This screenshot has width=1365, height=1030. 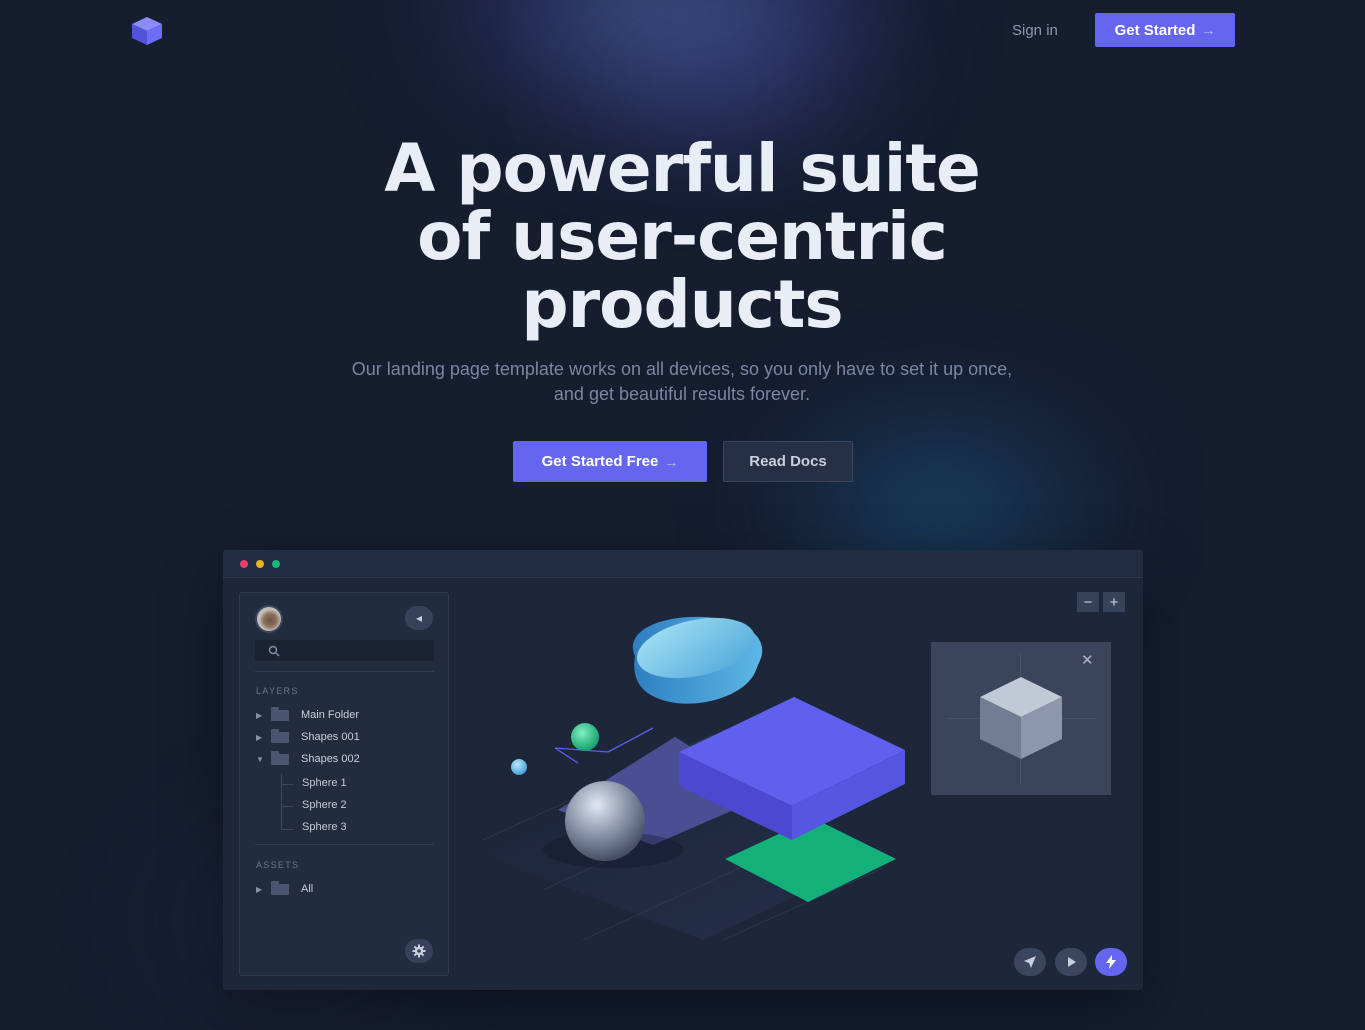 I want to click on layers-heading: LAYERS, so click(x=277, y=691).